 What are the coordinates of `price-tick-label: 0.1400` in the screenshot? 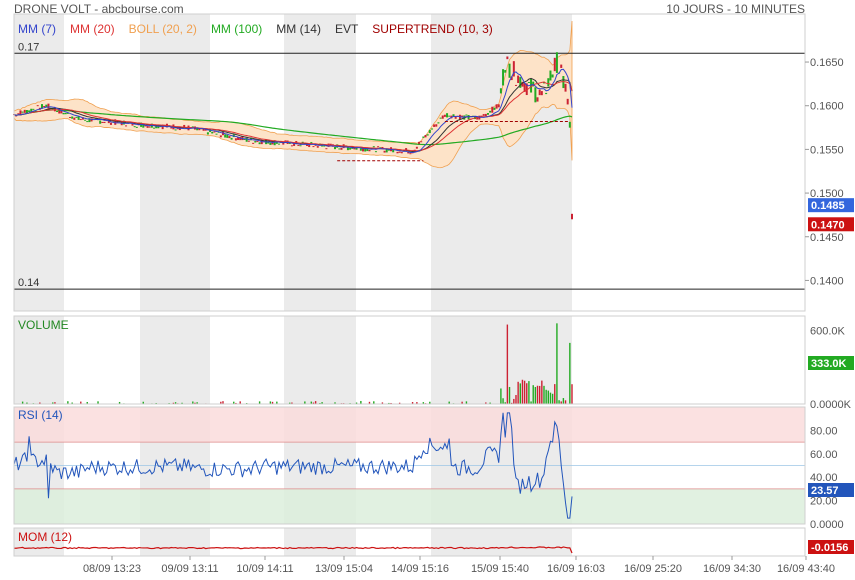 It's located at (827, 281).